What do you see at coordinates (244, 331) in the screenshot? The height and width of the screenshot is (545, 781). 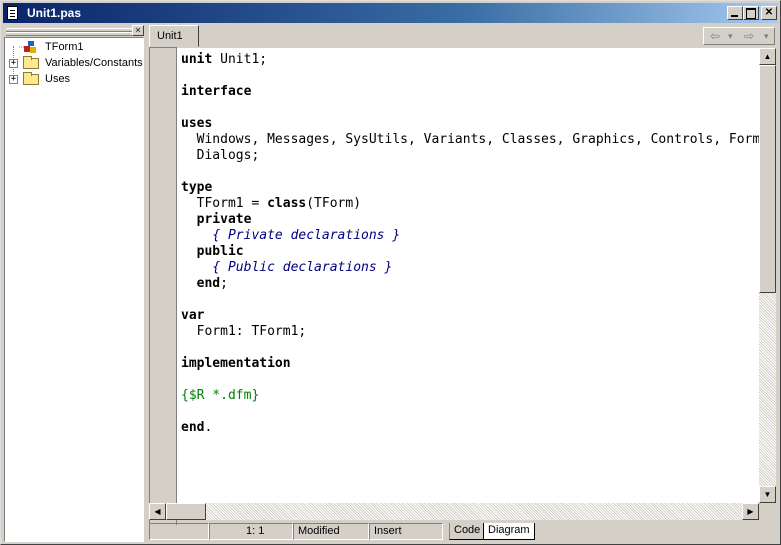 I see `code-line: Form1: TForm1;` at bounding box center [244, 331].